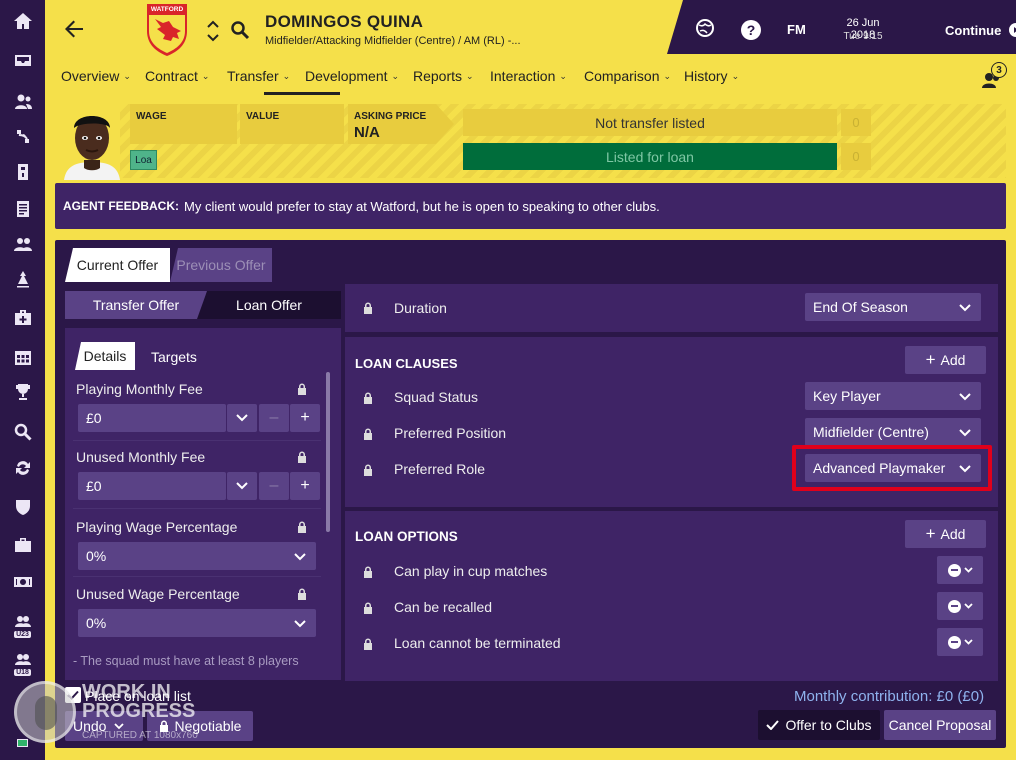 The image size is (1016, 760). What do you see at coordinates (22, 432) in the screenshot?
I see `scouting-icon` at bounding box center [22, 432].